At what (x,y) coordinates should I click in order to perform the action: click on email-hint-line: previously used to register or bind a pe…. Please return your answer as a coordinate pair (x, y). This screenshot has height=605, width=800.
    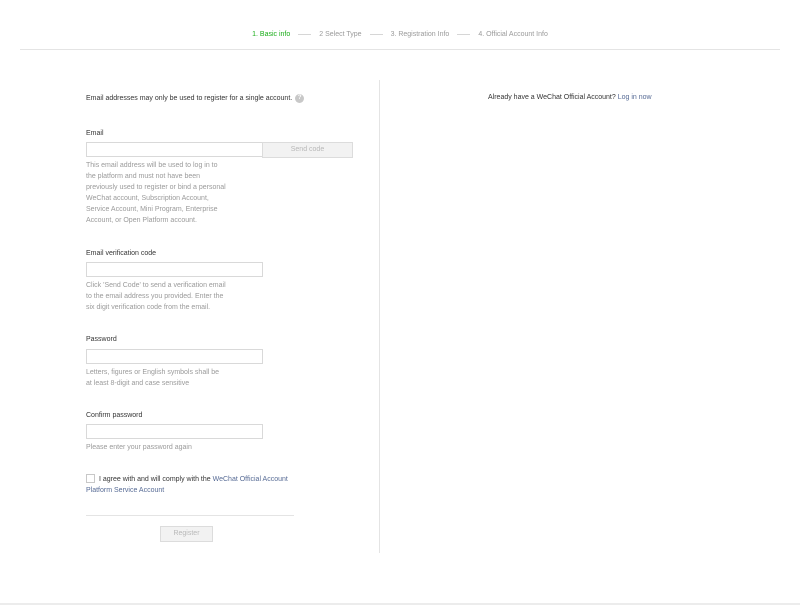
    Looking at the image, I should click on (156, 187).